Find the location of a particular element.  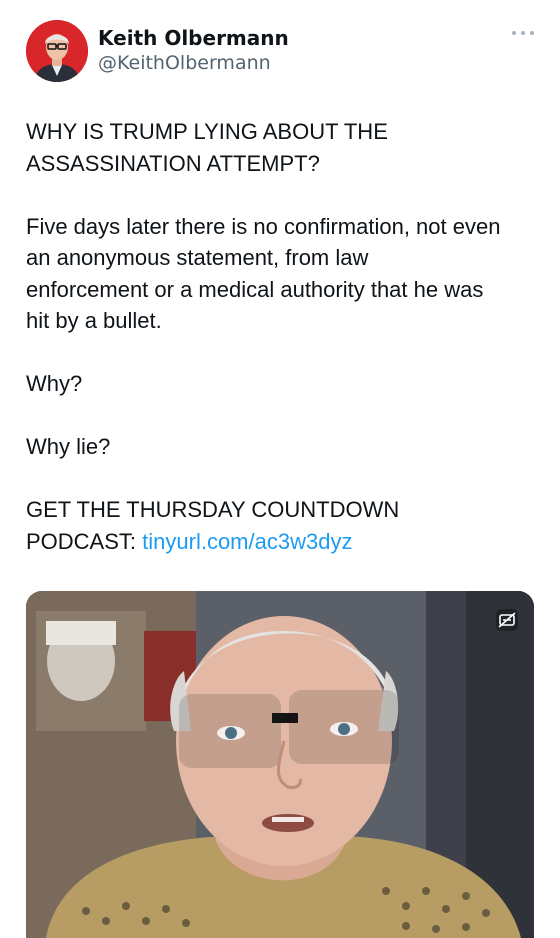

author-handle: @KeithOlbermann is located at coordinates (193, 63).